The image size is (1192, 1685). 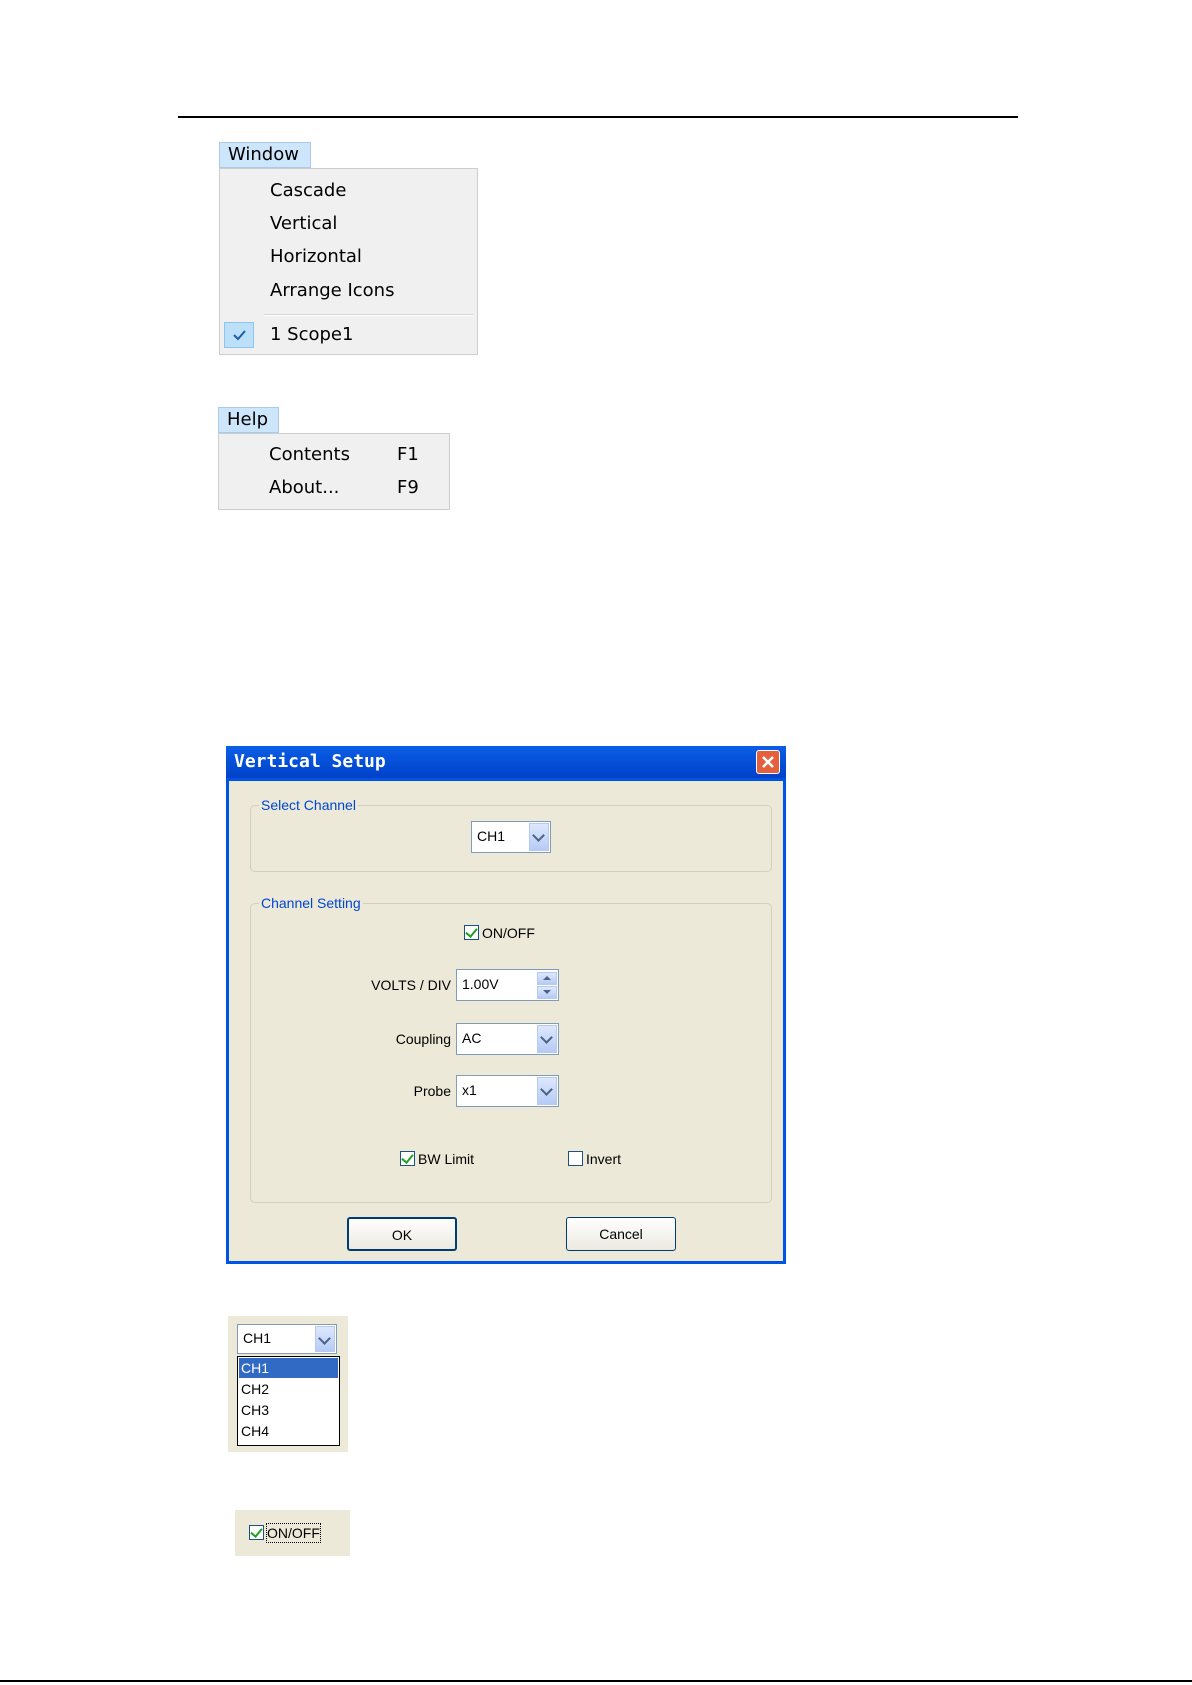 What do you see at coordinates (402, 1234) in the screenshot?
I see `ok-button: OK` at bounding box center [402, 1234].